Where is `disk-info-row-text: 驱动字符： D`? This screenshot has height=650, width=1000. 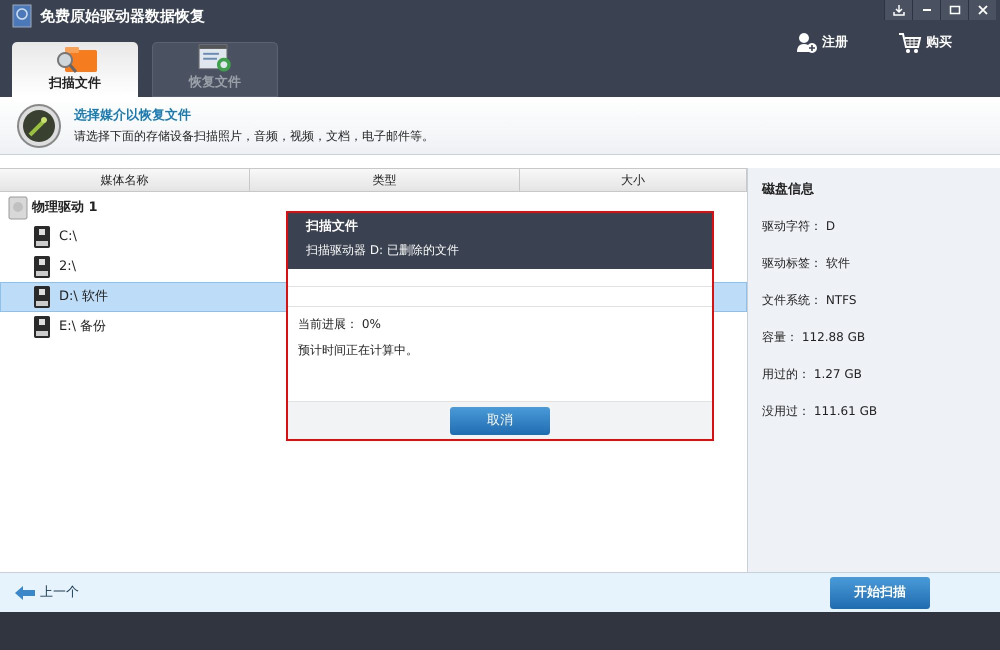
disk-info-row-text: 驱动字符： D is located at coordinates (799, 226).